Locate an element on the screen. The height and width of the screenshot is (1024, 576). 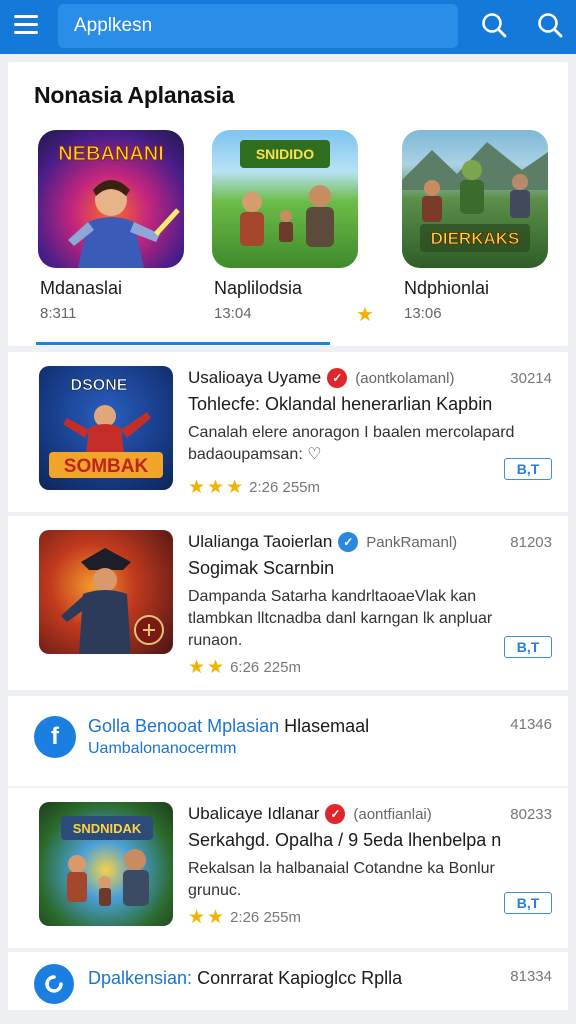
app-headline: Sogimak Scarnbin is located at coordinates (261, 568).